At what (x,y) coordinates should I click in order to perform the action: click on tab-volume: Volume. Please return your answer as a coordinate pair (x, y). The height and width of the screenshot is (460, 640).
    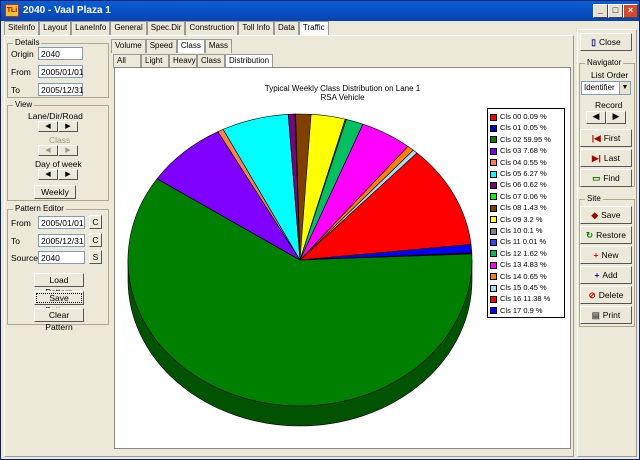
    Looking at the image, I should click on (128, 46).